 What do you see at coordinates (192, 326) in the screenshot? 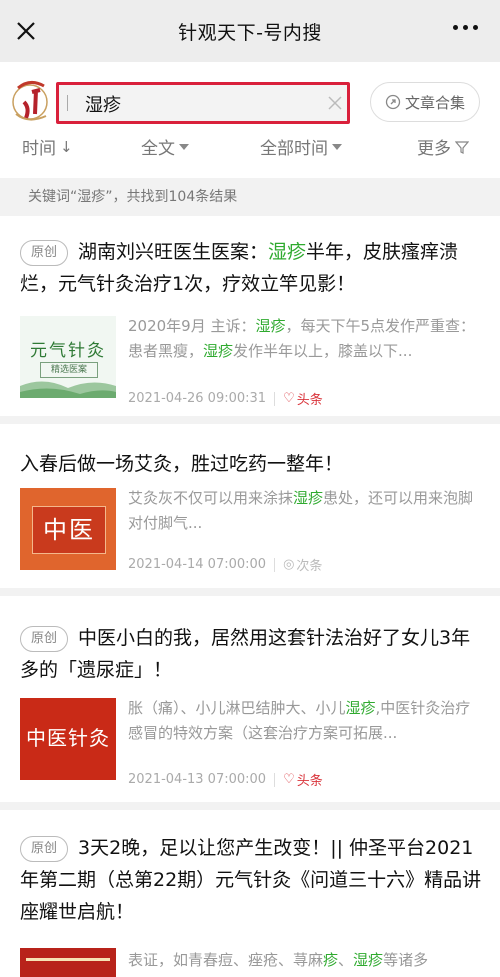
I see `excerpt-text: 2020年9月 主诉：` at bounding box center [192, 326].